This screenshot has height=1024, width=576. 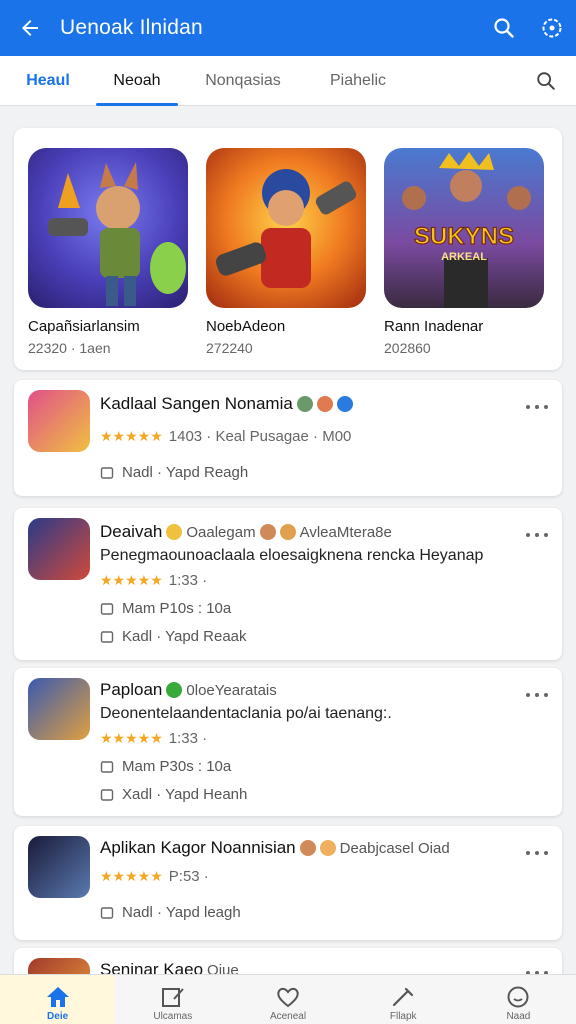 I want to click on search-button, so click(x=504, y=28).